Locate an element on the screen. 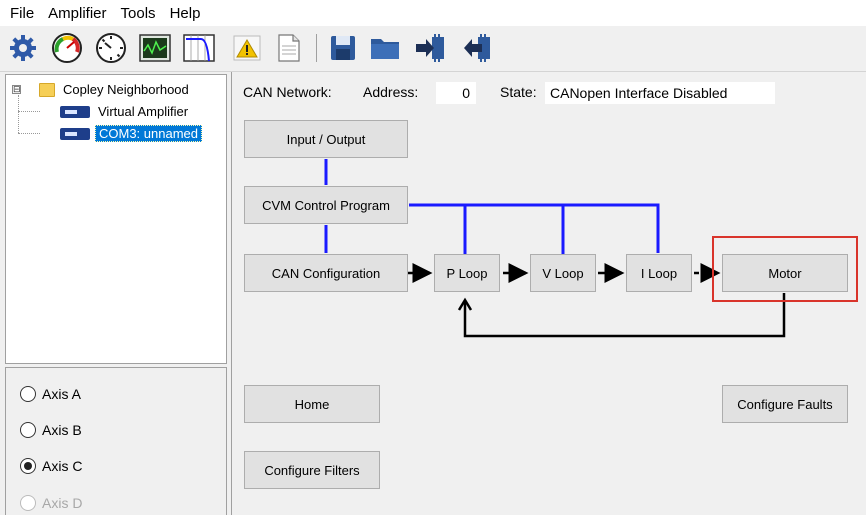 This screenshot has height=515, width=866. axis-d-radio: Axis D is located at coordinates (51, 503).